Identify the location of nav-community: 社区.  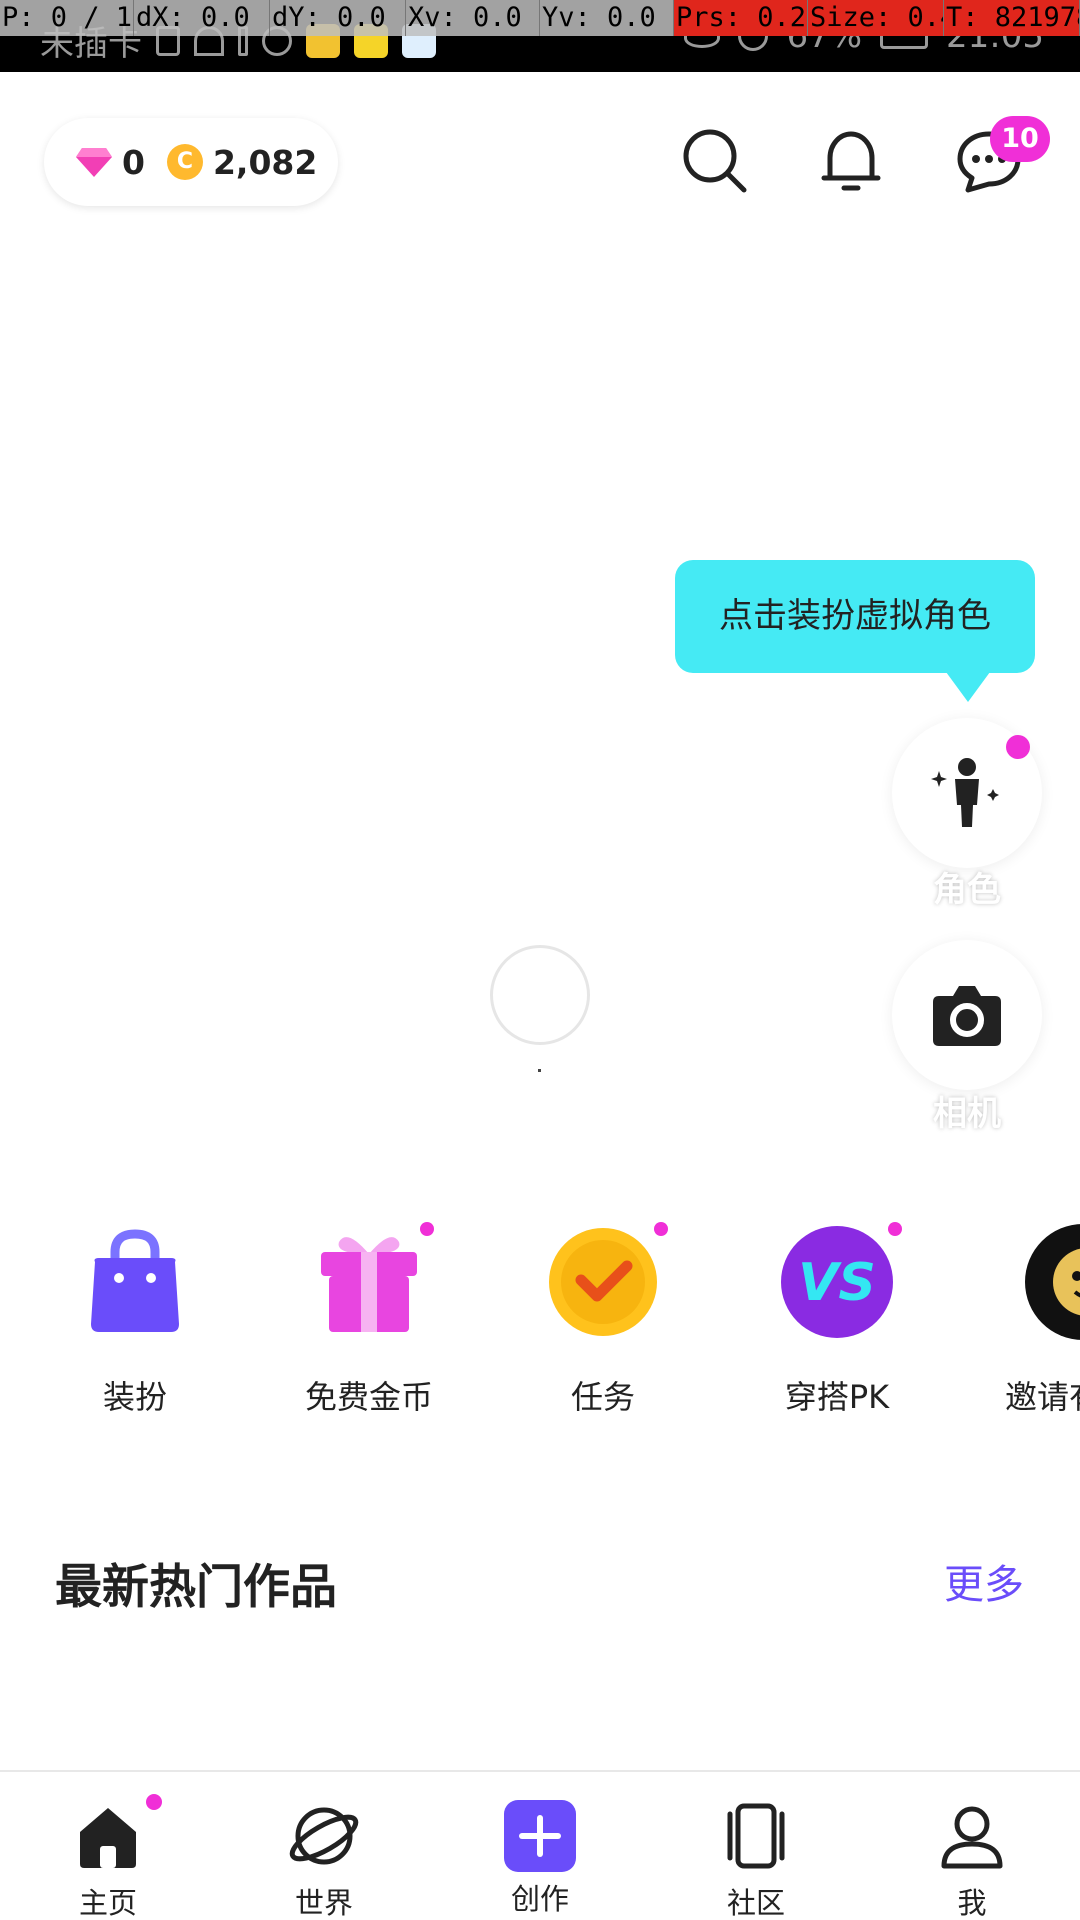
(756, 1860).